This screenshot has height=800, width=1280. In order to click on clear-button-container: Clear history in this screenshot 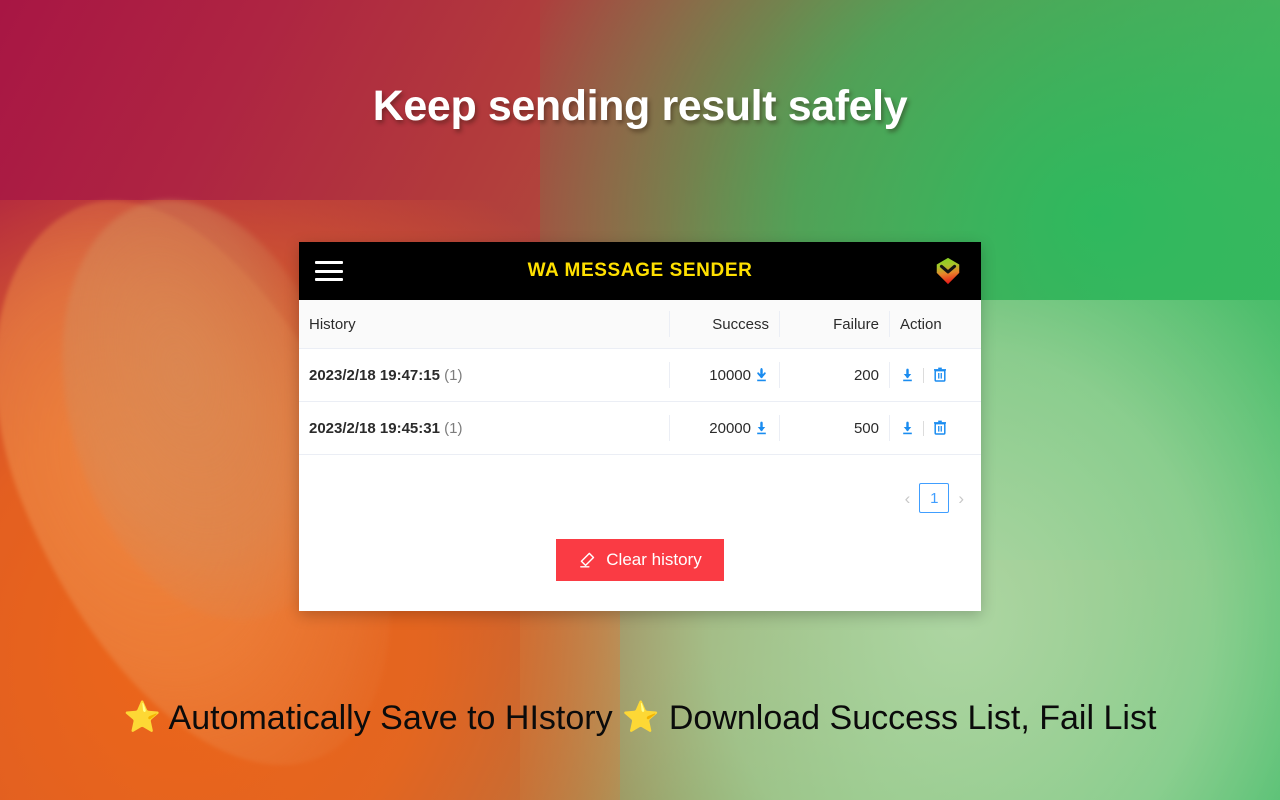, I will do `click(640, 547)`.